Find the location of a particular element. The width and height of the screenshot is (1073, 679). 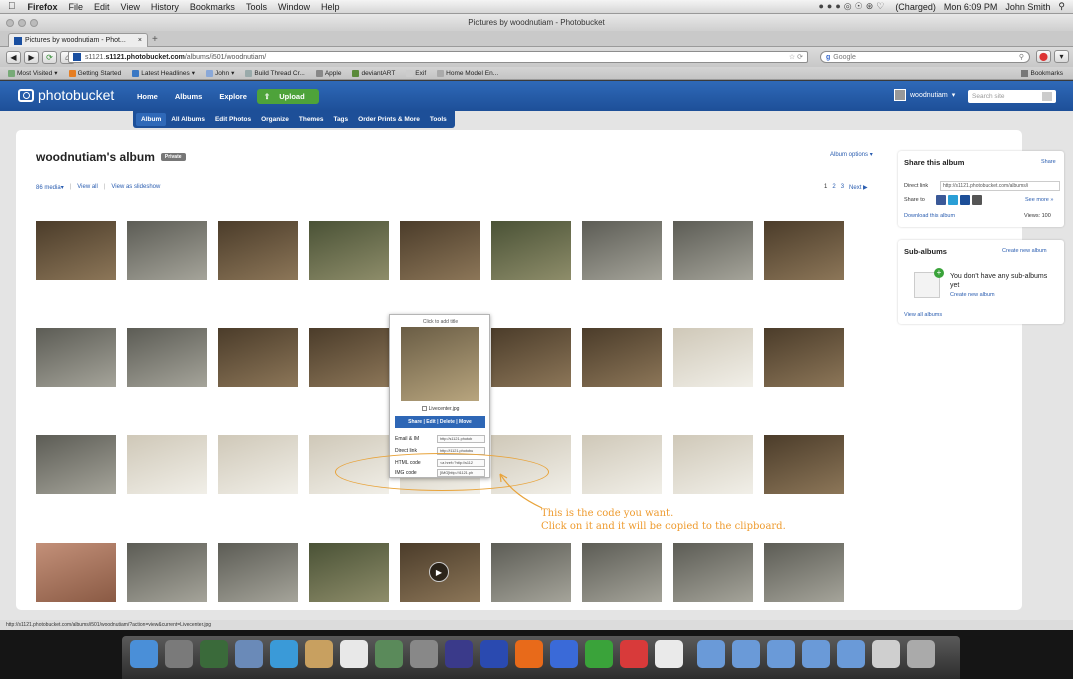

album-direct-link-field: http://s1121.photobucket.com/albums/i is located at coordinates (1000, 186).